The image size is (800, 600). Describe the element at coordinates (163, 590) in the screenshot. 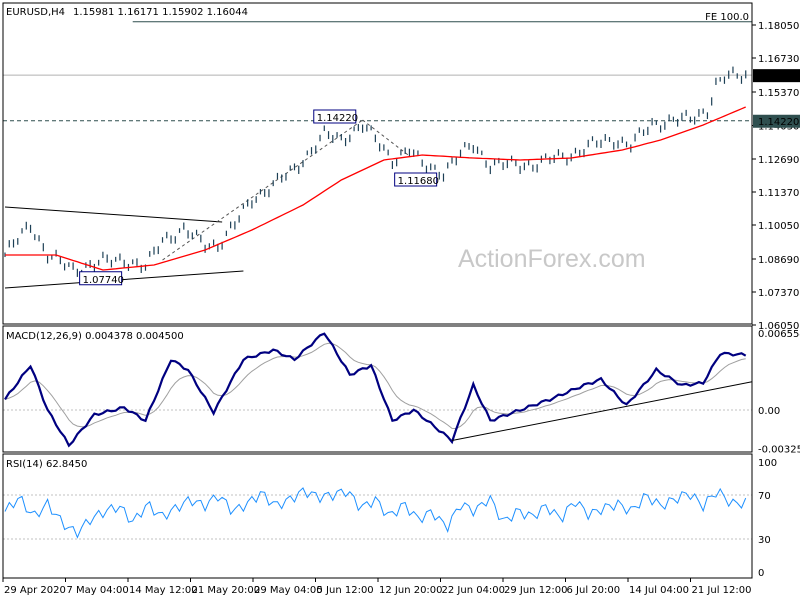

I see `time-tick-label: 14 May 12:00` at that location.